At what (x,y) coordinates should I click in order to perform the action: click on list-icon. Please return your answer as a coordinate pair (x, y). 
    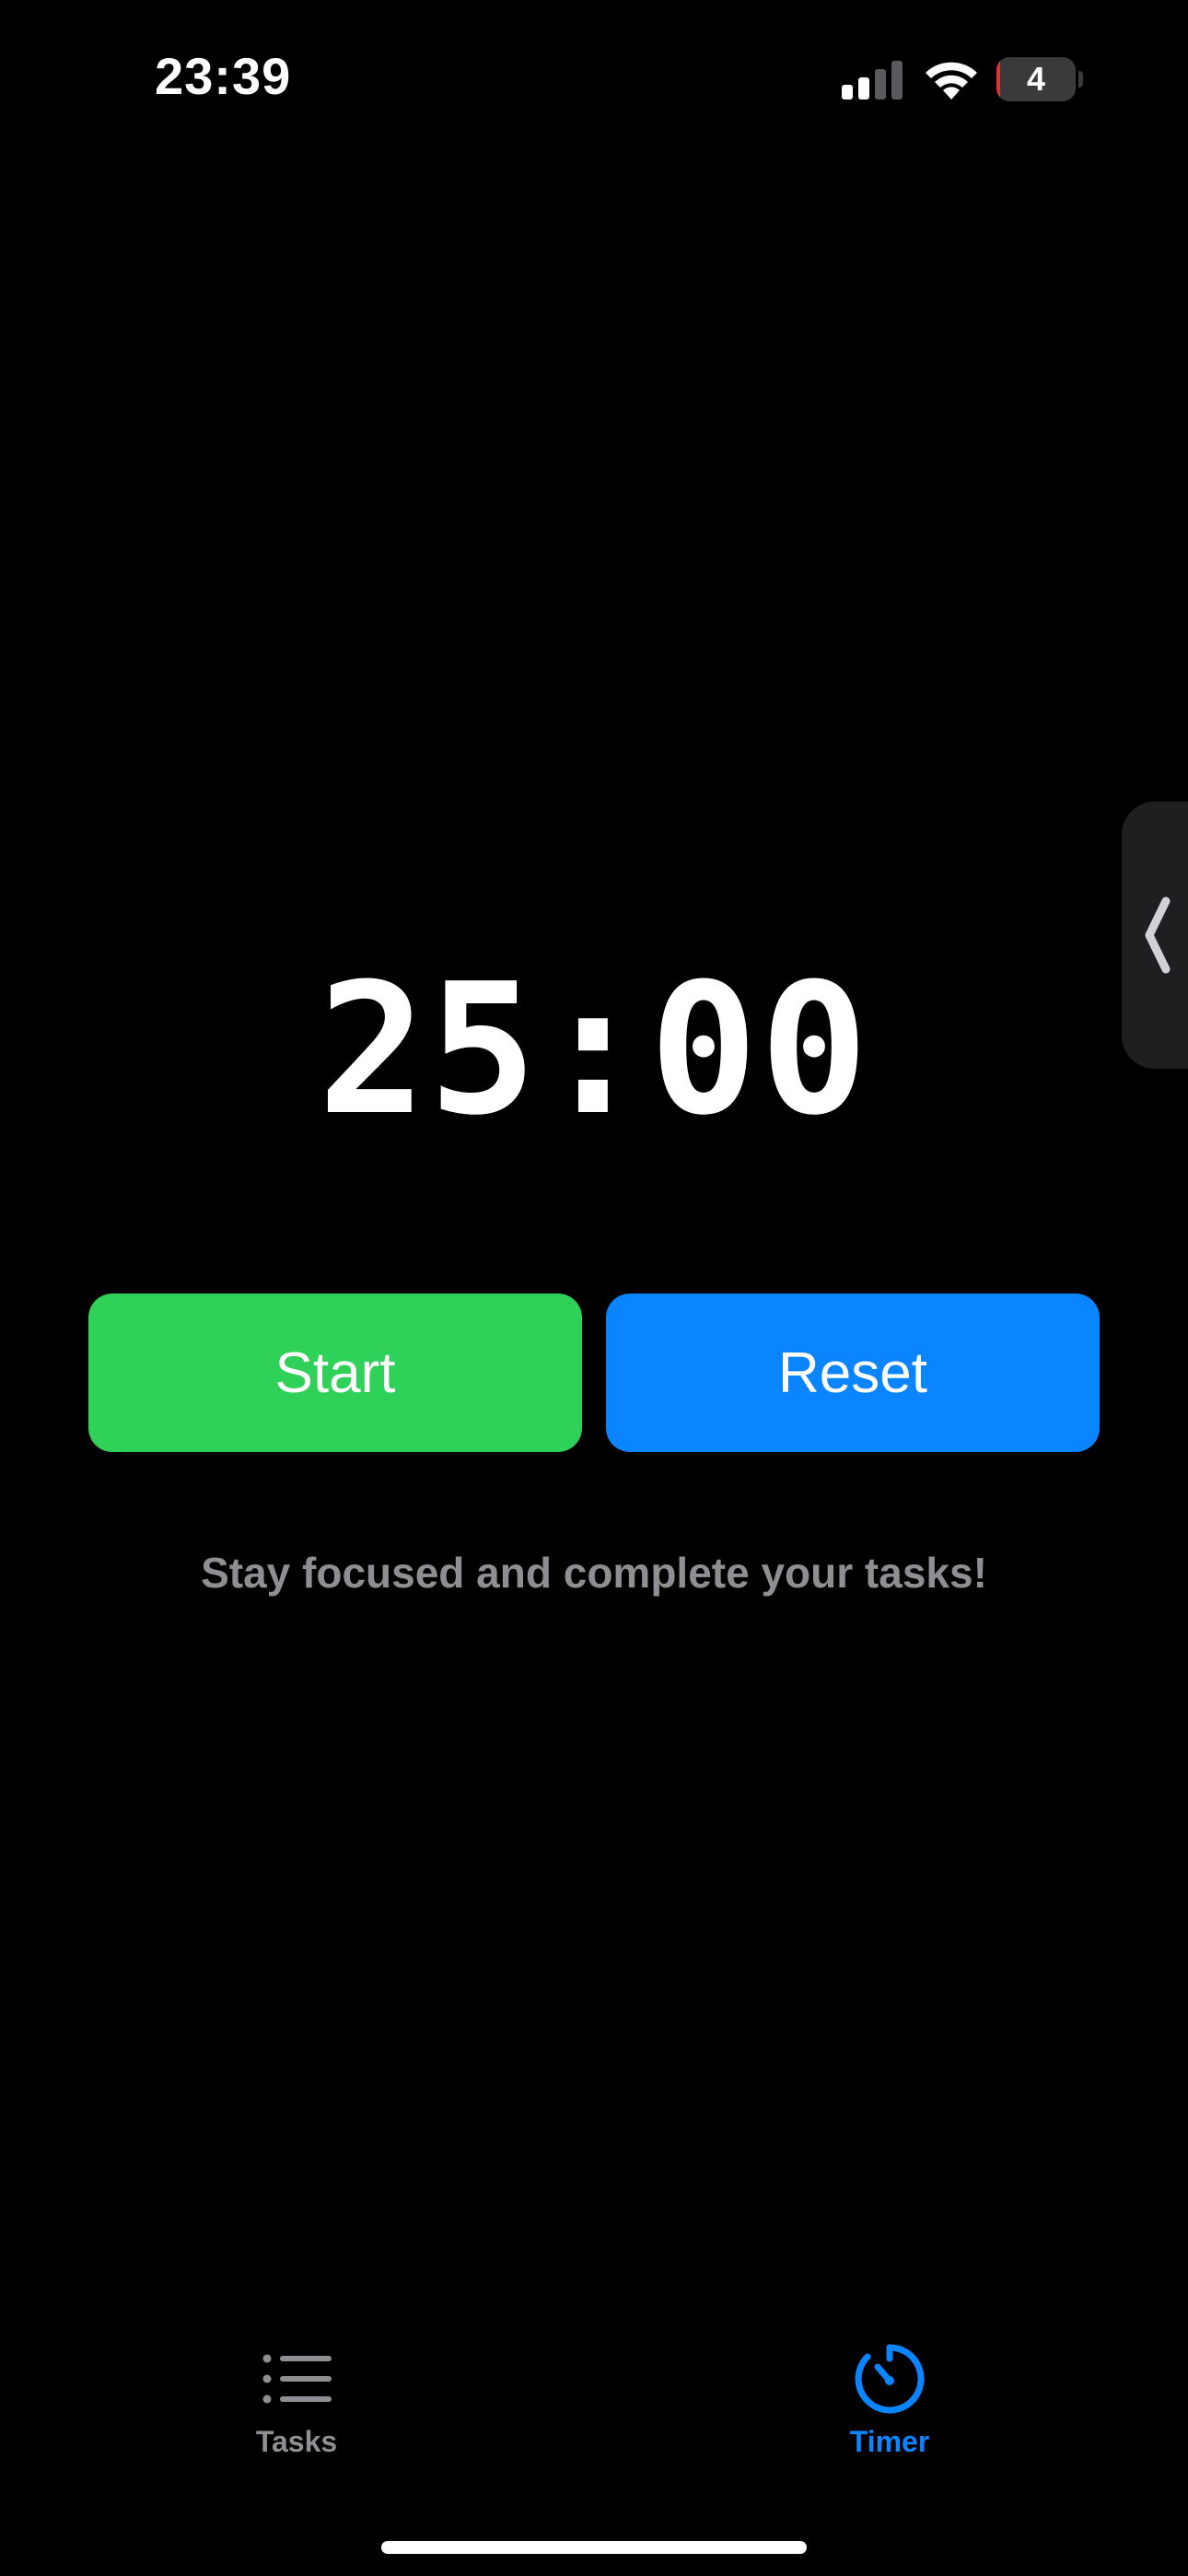
    Looking at the image, I should click on (297, 2379).